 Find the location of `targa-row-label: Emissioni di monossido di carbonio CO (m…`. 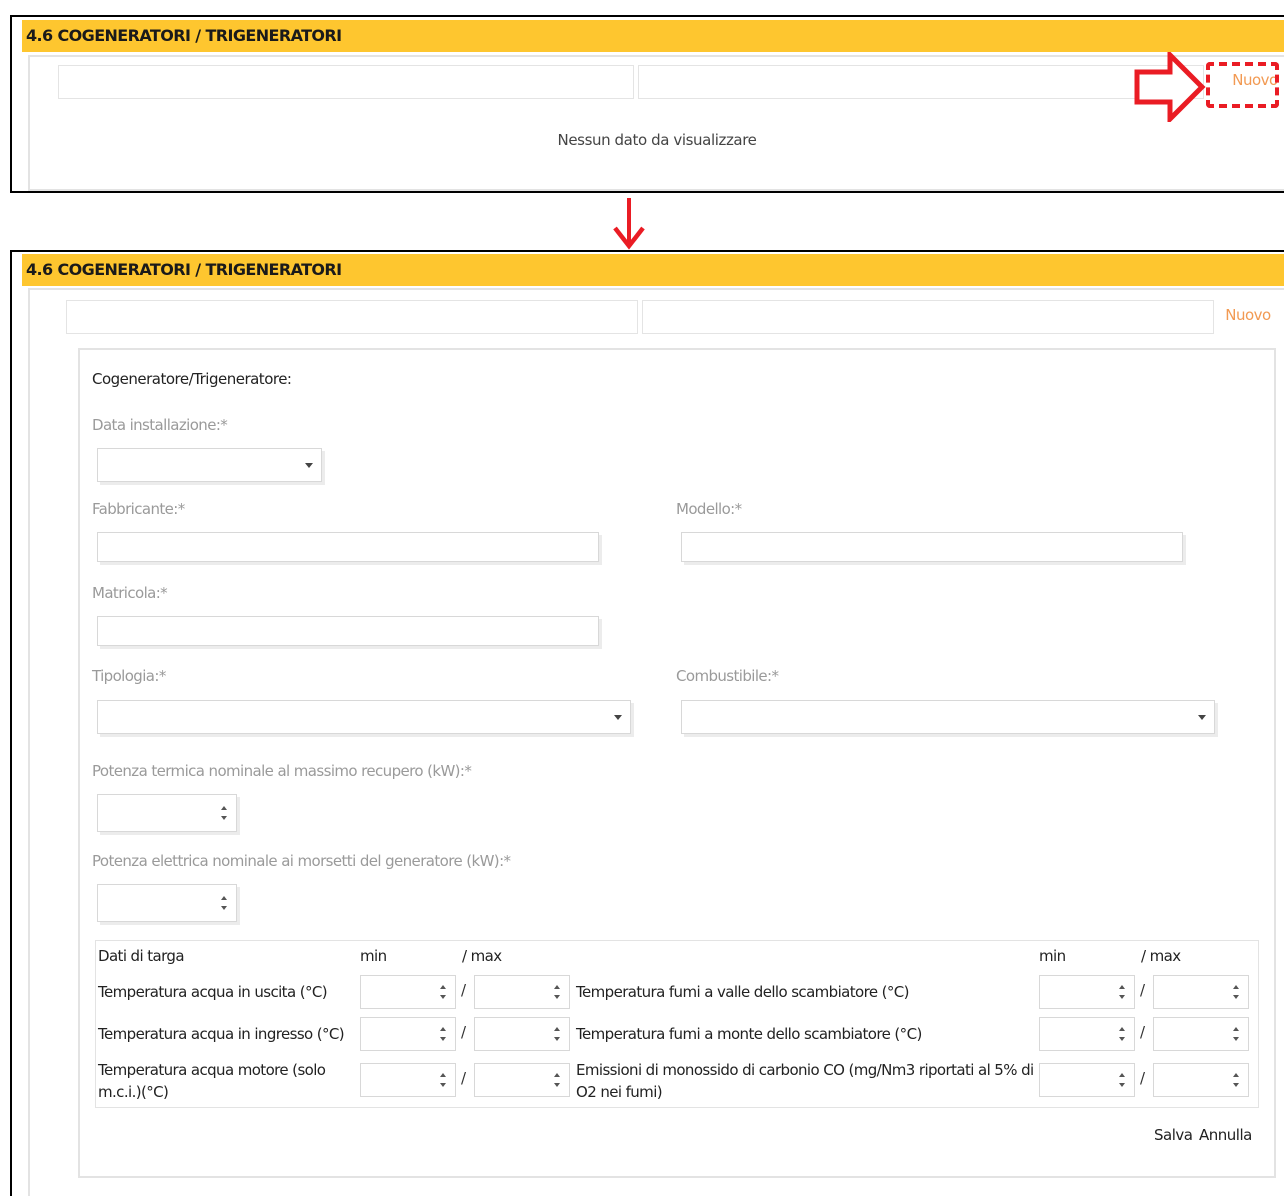

targa-row-label: Emissioni di monossido di carbonio CO (m… is located at coordinates (805, 1081).